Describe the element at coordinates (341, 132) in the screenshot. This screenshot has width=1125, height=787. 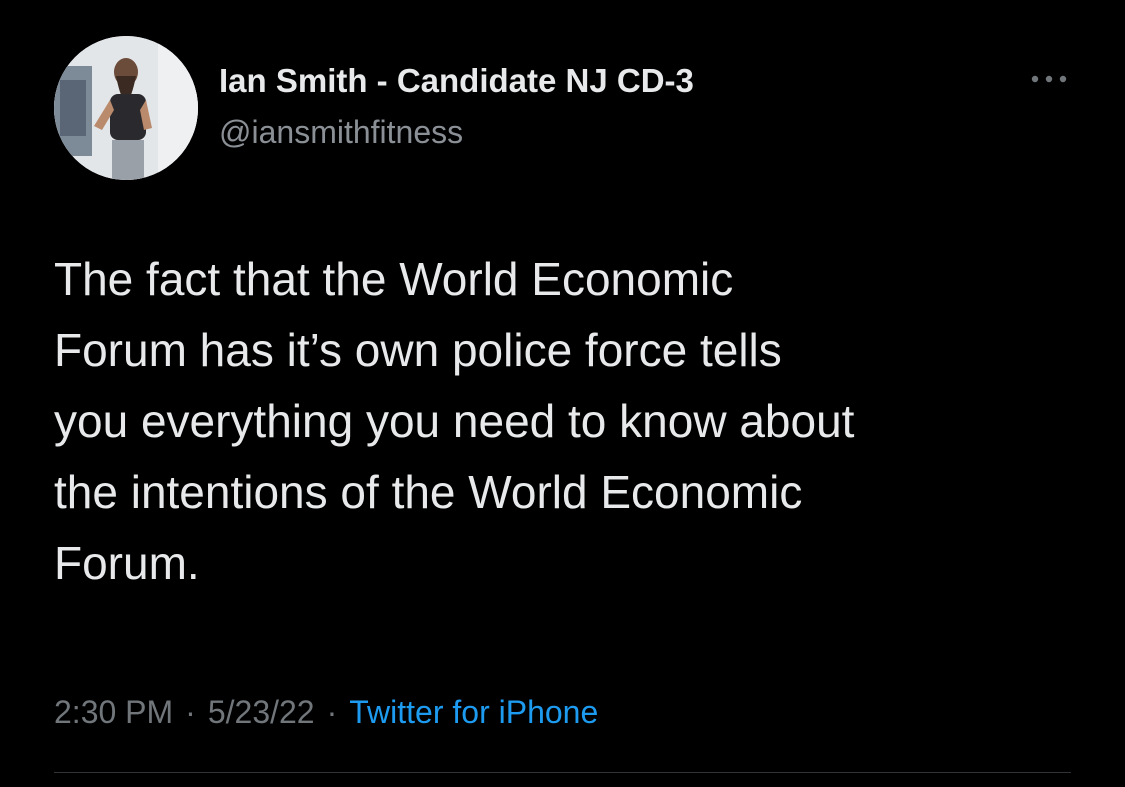
I see `author-handle: @iansmithfitness` at that location.